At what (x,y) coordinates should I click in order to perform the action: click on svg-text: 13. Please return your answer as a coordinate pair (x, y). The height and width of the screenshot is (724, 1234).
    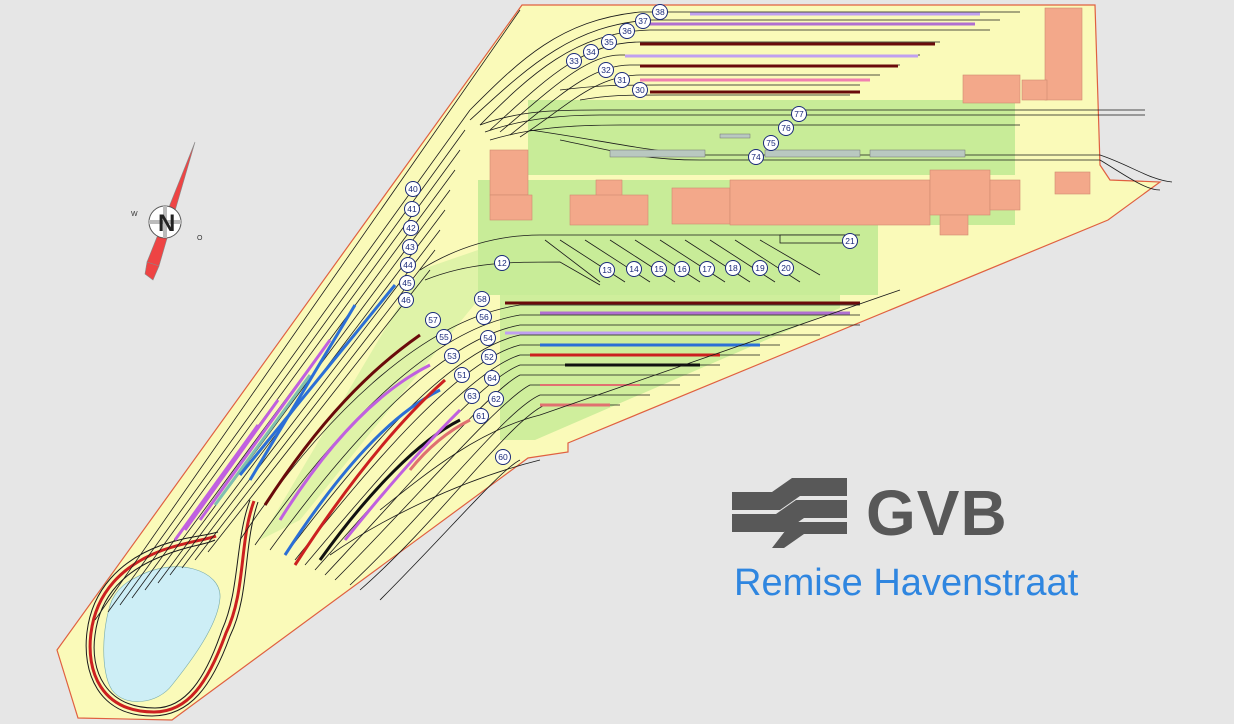
    Looking at the image, I should click on (607, 270).